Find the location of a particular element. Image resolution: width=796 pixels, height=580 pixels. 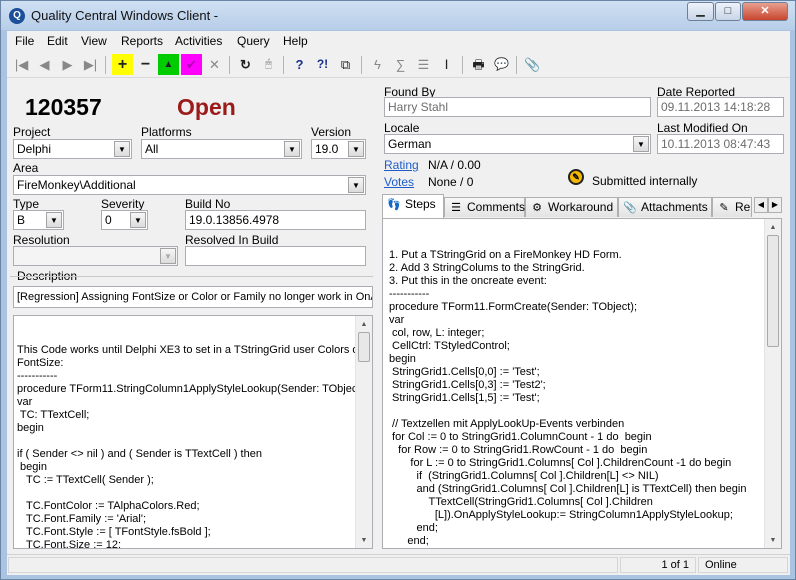

tab-attachments-label: Attachments is located at coordinates (674, 207).